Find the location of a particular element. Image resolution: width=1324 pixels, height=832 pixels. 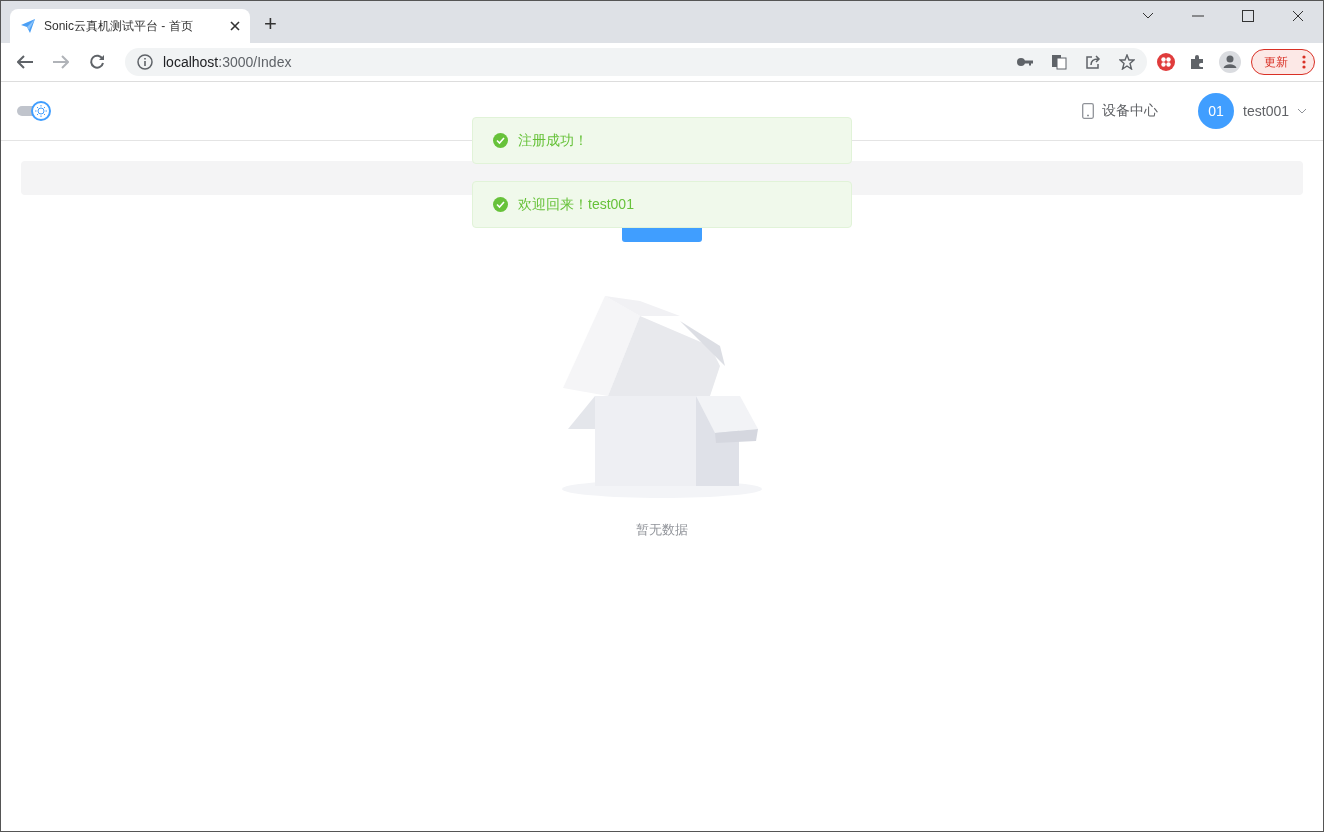

flower-icon is located at coordinates (1166, 62).